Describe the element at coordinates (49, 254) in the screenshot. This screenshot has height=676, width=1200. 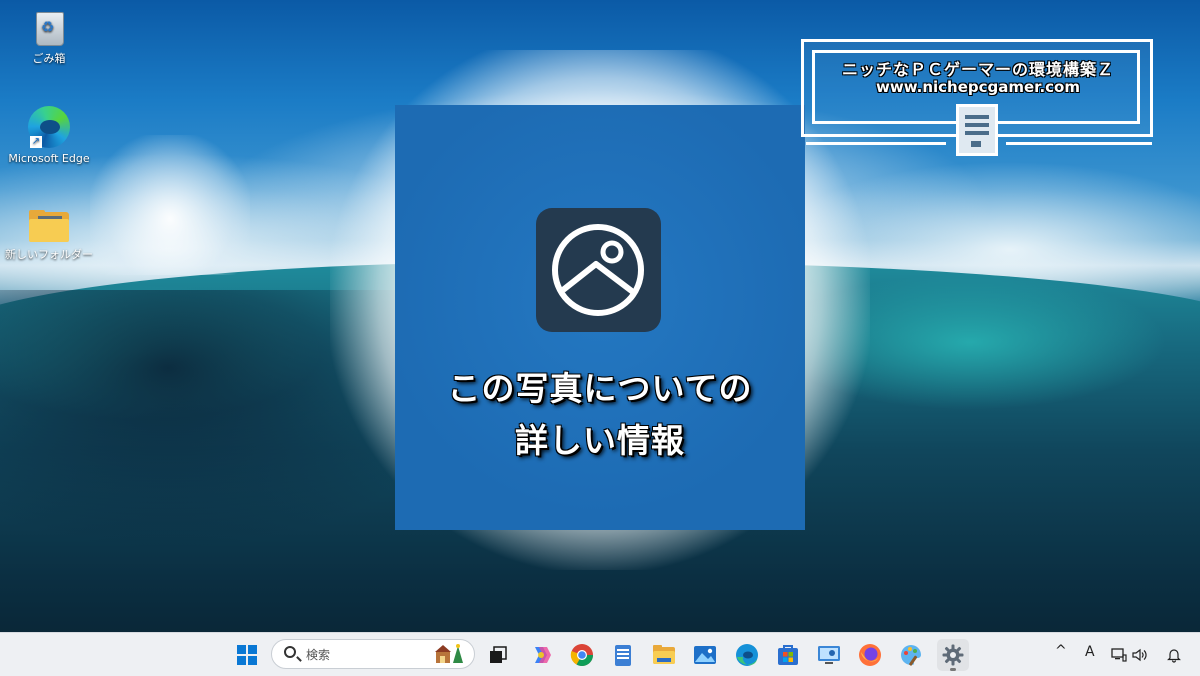
I see `desktop-icon-label: 新しいフォルダー` at that location.